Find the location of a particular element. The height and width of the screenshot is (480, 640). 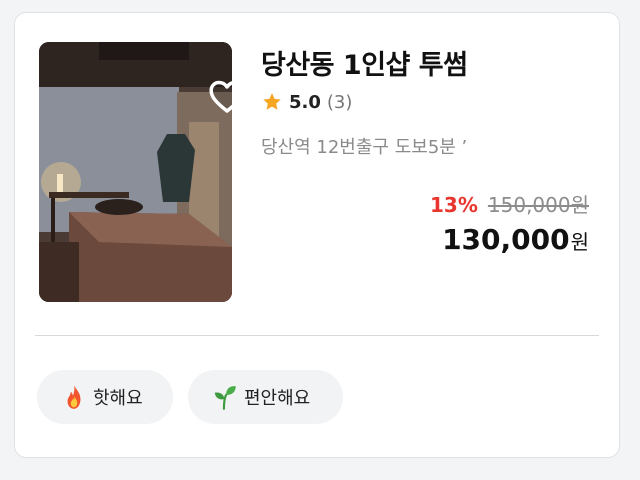

final-price: 130,000 원 is located at coordinates (515, 239).